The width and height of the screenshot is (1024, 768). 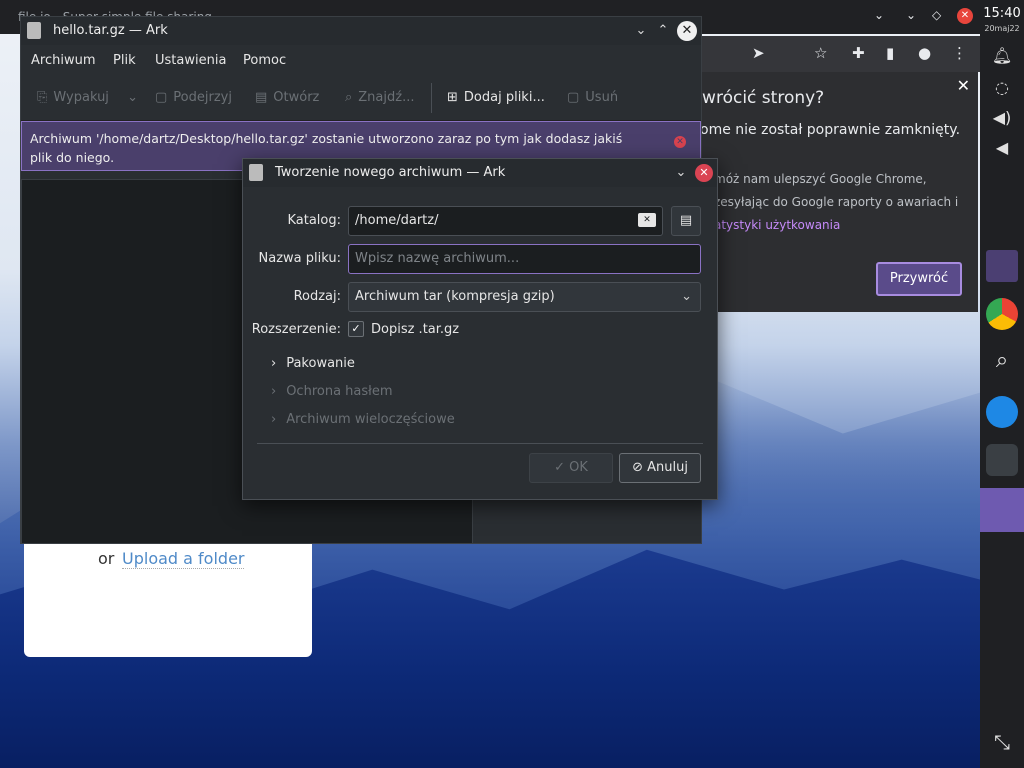 What do you see at coordinates (820, 53) in the screenshot?
I see `star-icon: ☆` at bounding box center [820, 53].